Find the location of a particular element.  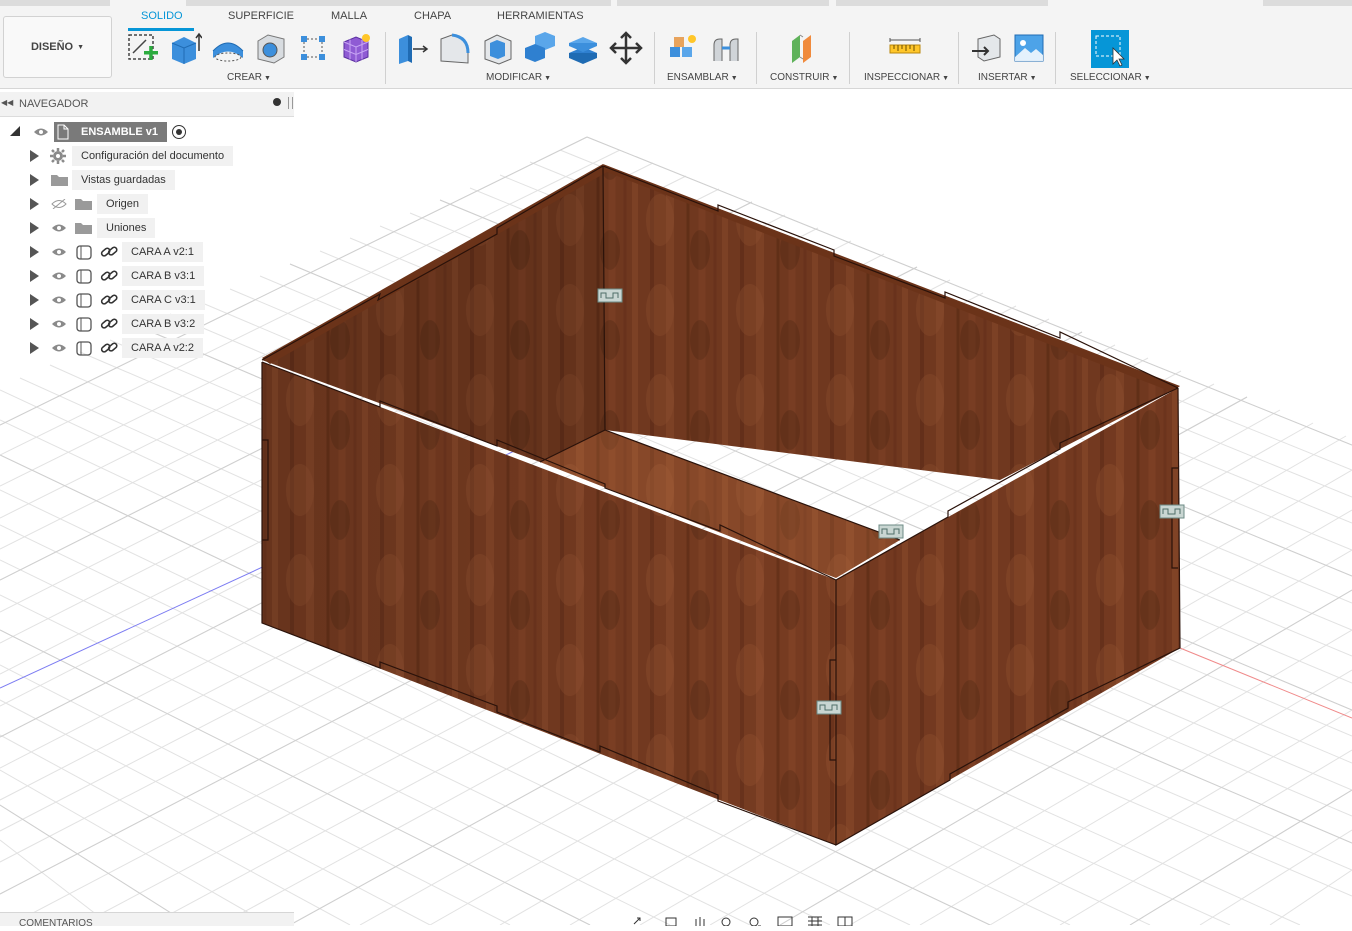

browser-header: ◀◀ NAVEGADOR is located at coordinates (147, 104).